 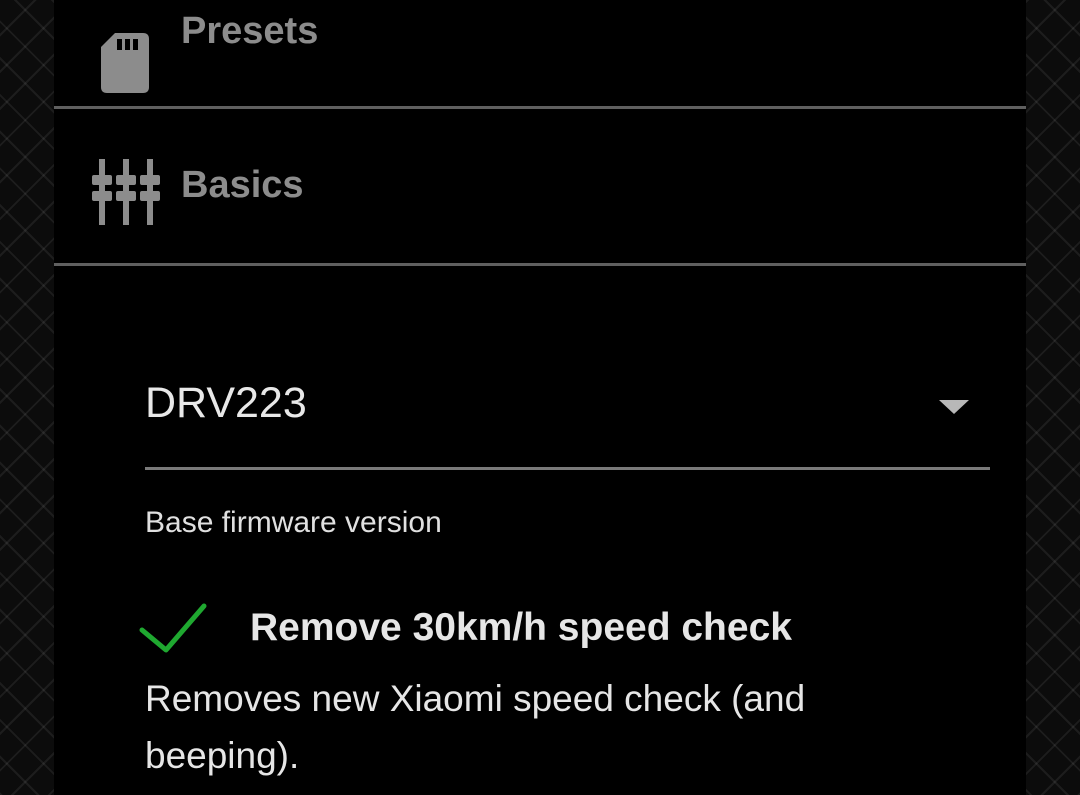 What do you see at coordinates (521, 627) in the screenshot?
I see `speed-check-title: Remove 30km/h speed check` at bounding box center [521, 627].